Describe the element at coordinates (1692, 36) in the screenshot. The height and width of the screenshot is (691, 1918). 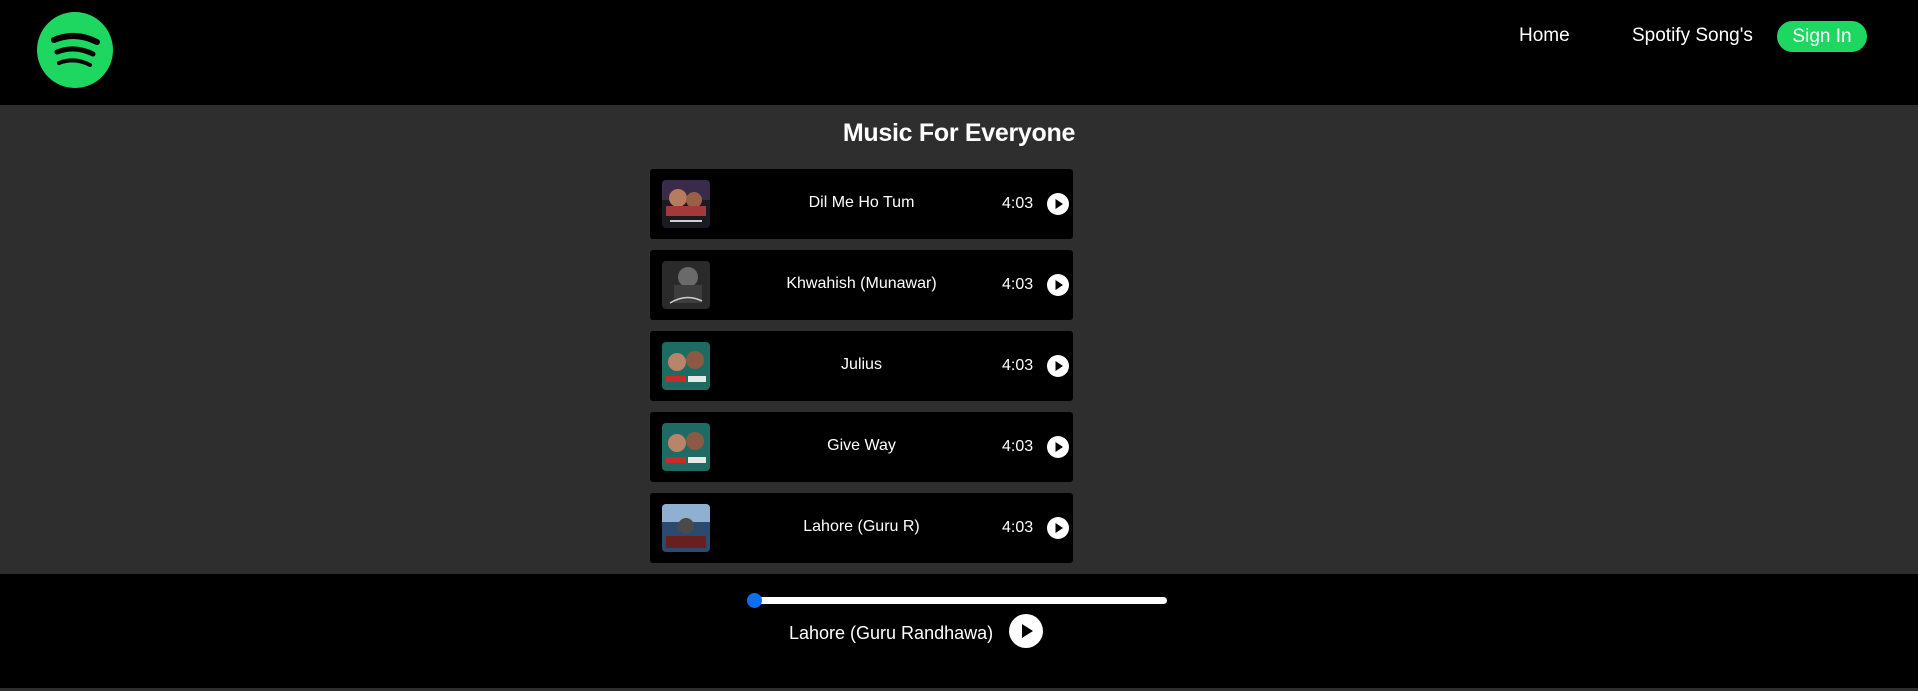
I see `nav-spotify-songs-link: Spotify Song's` at that location.